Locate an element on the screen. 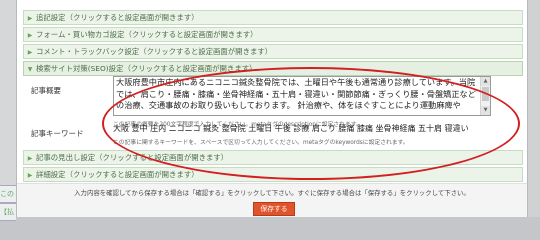 This screenshot has width=540, height=240. summary-label: 記事概要 is located at coordinates (46, 90).